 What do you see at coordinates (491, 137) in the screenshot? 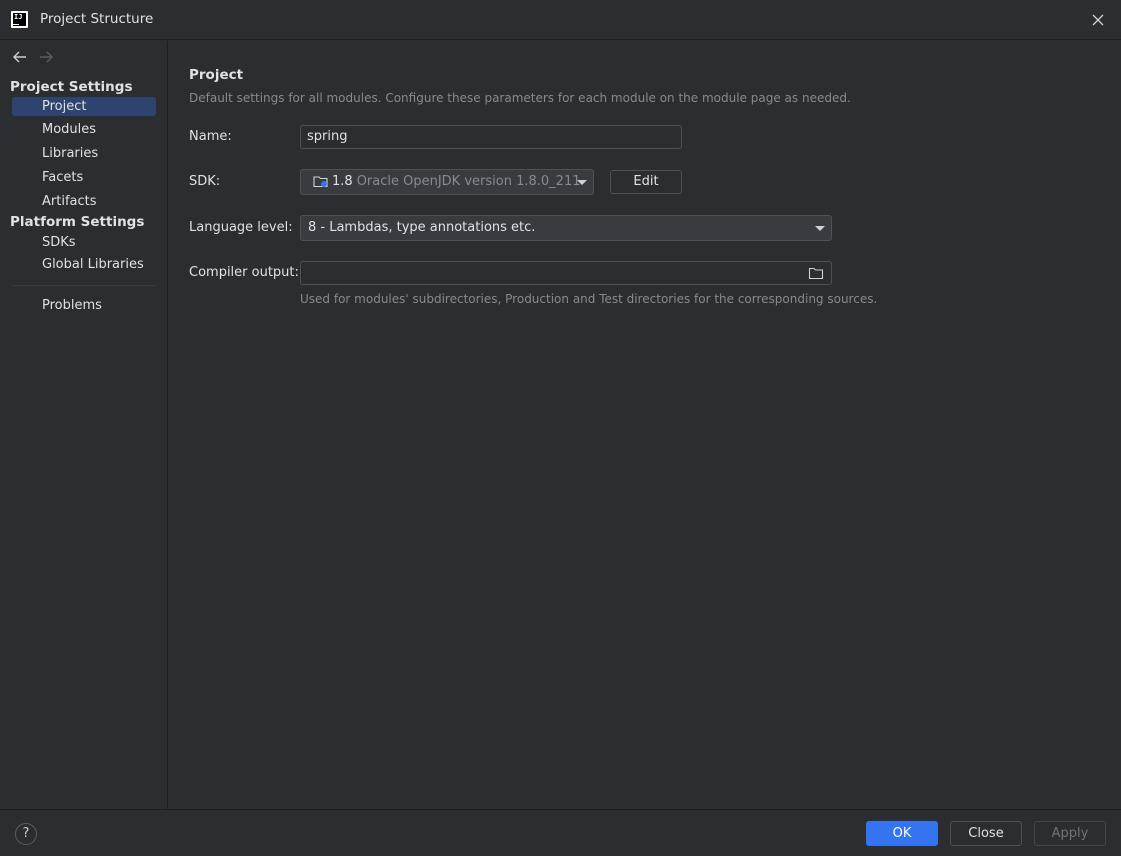
I see `name-field: spring` at bounding box center [491, 137].